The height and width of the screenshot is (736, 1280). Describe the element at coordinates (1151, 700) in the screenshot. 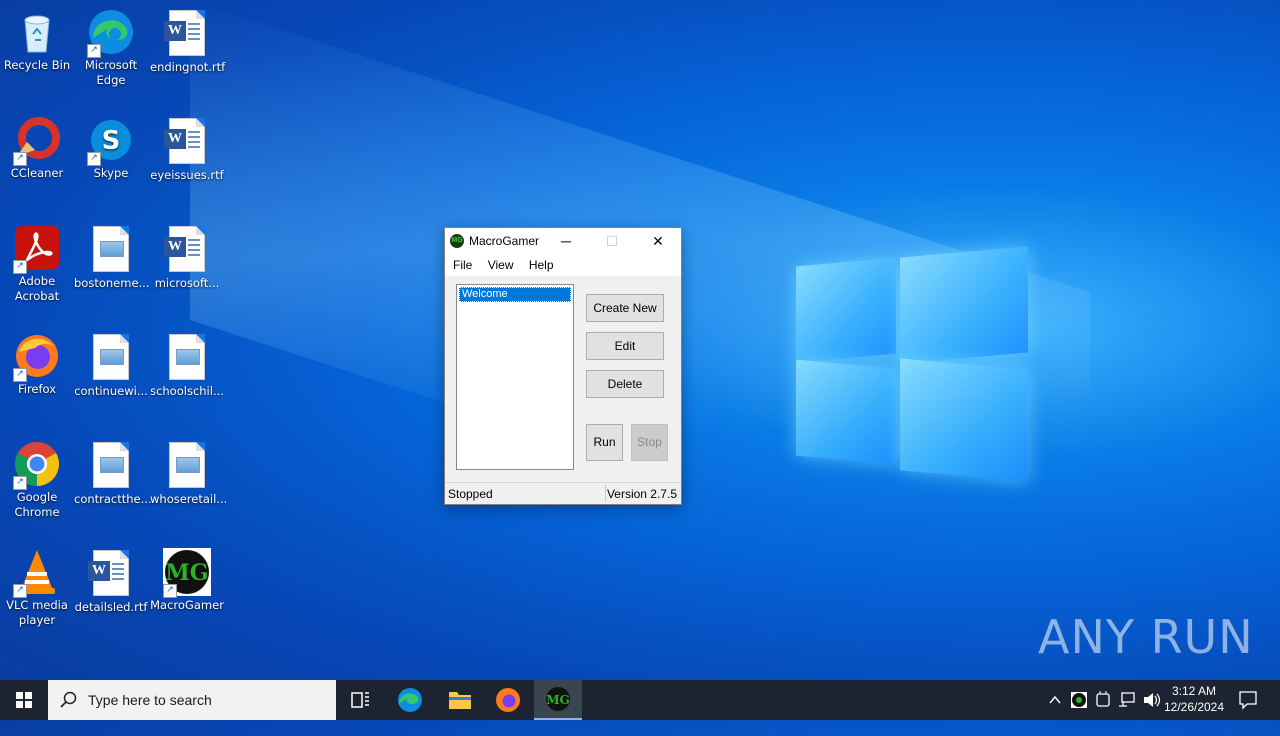

I see `tray-volume` at that location.